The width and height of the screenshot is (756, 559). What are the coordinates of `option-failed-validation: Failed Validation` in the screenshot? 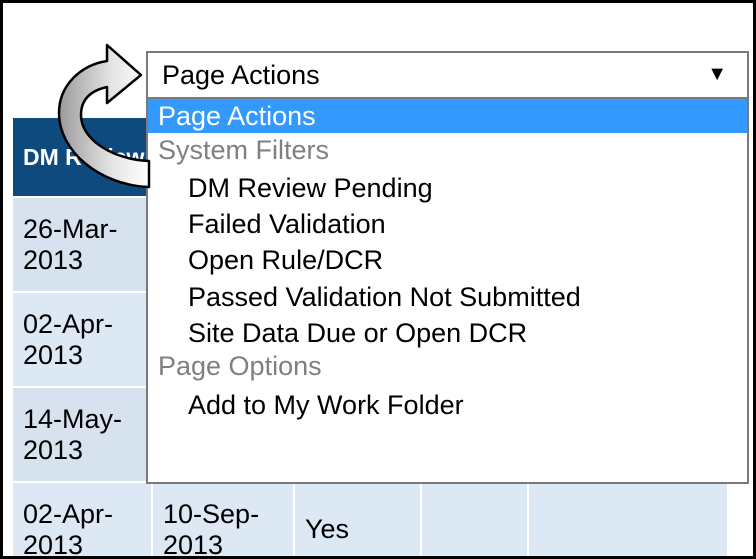 It's located at (447, 224).